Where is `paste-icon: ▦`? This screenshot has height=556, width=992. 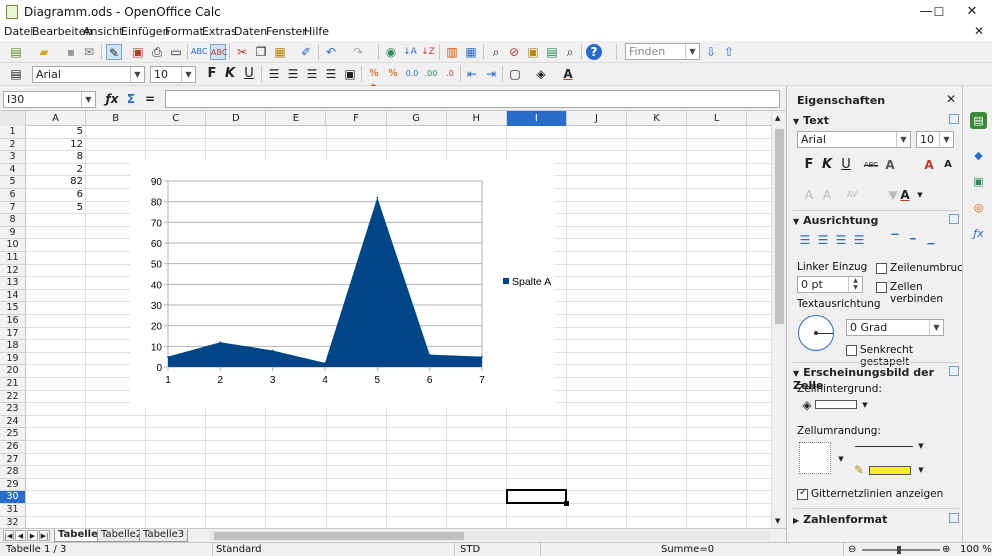 paste-icon: ▦ is located at coordinates (280, 52).